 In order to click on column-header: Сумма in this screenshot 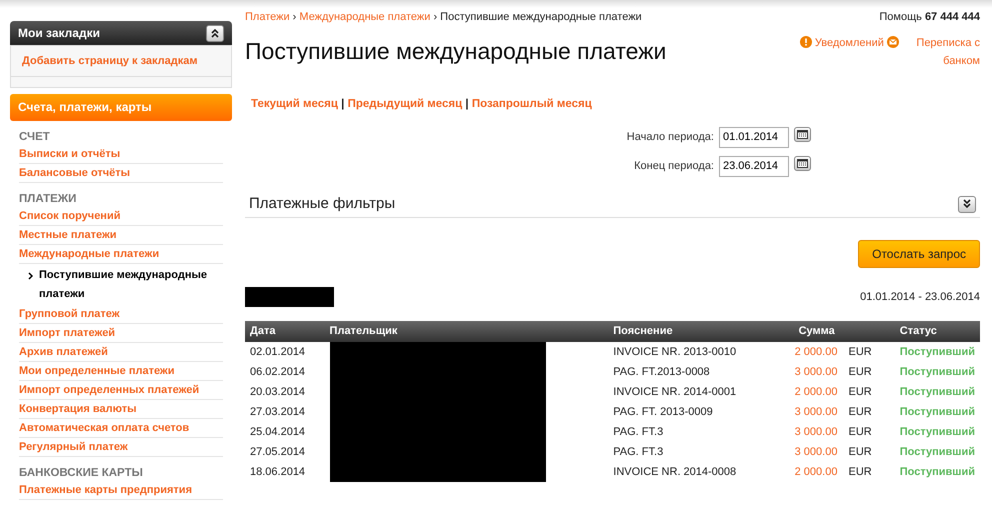, I will do `click(837, 331)`.